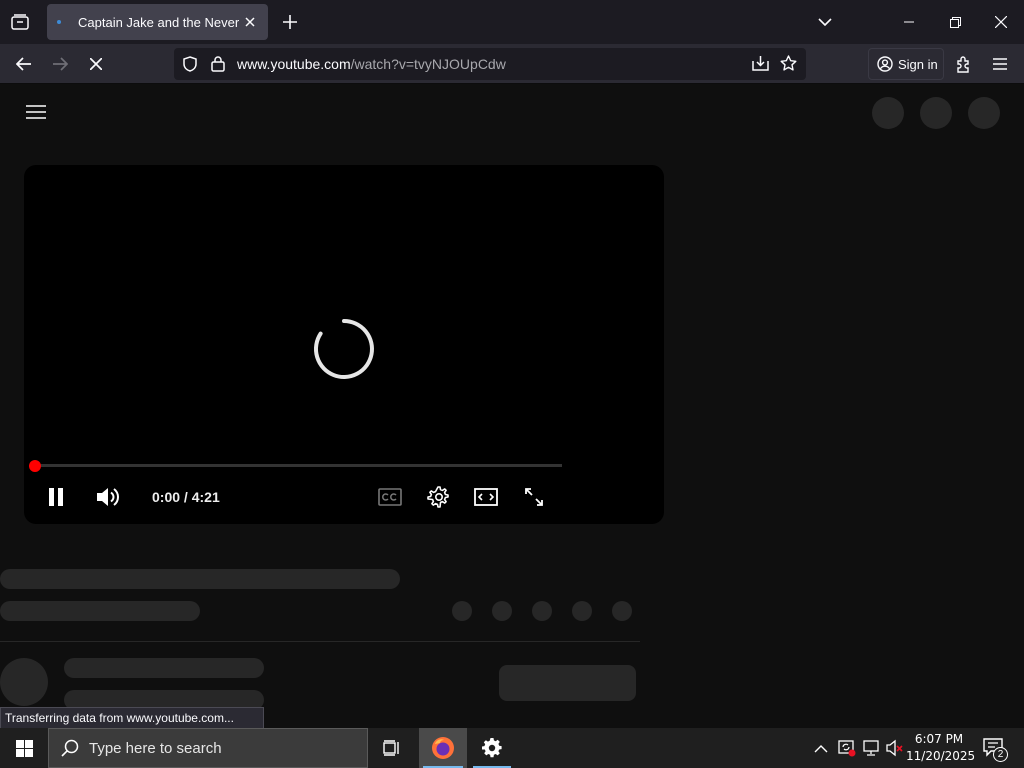 The width and height of the screenshot is (1024, 768). What do you see at coordinates (443, 748) in the screenshot?
I see `taskbar-app-firefox` at bounding box center [443, 748].